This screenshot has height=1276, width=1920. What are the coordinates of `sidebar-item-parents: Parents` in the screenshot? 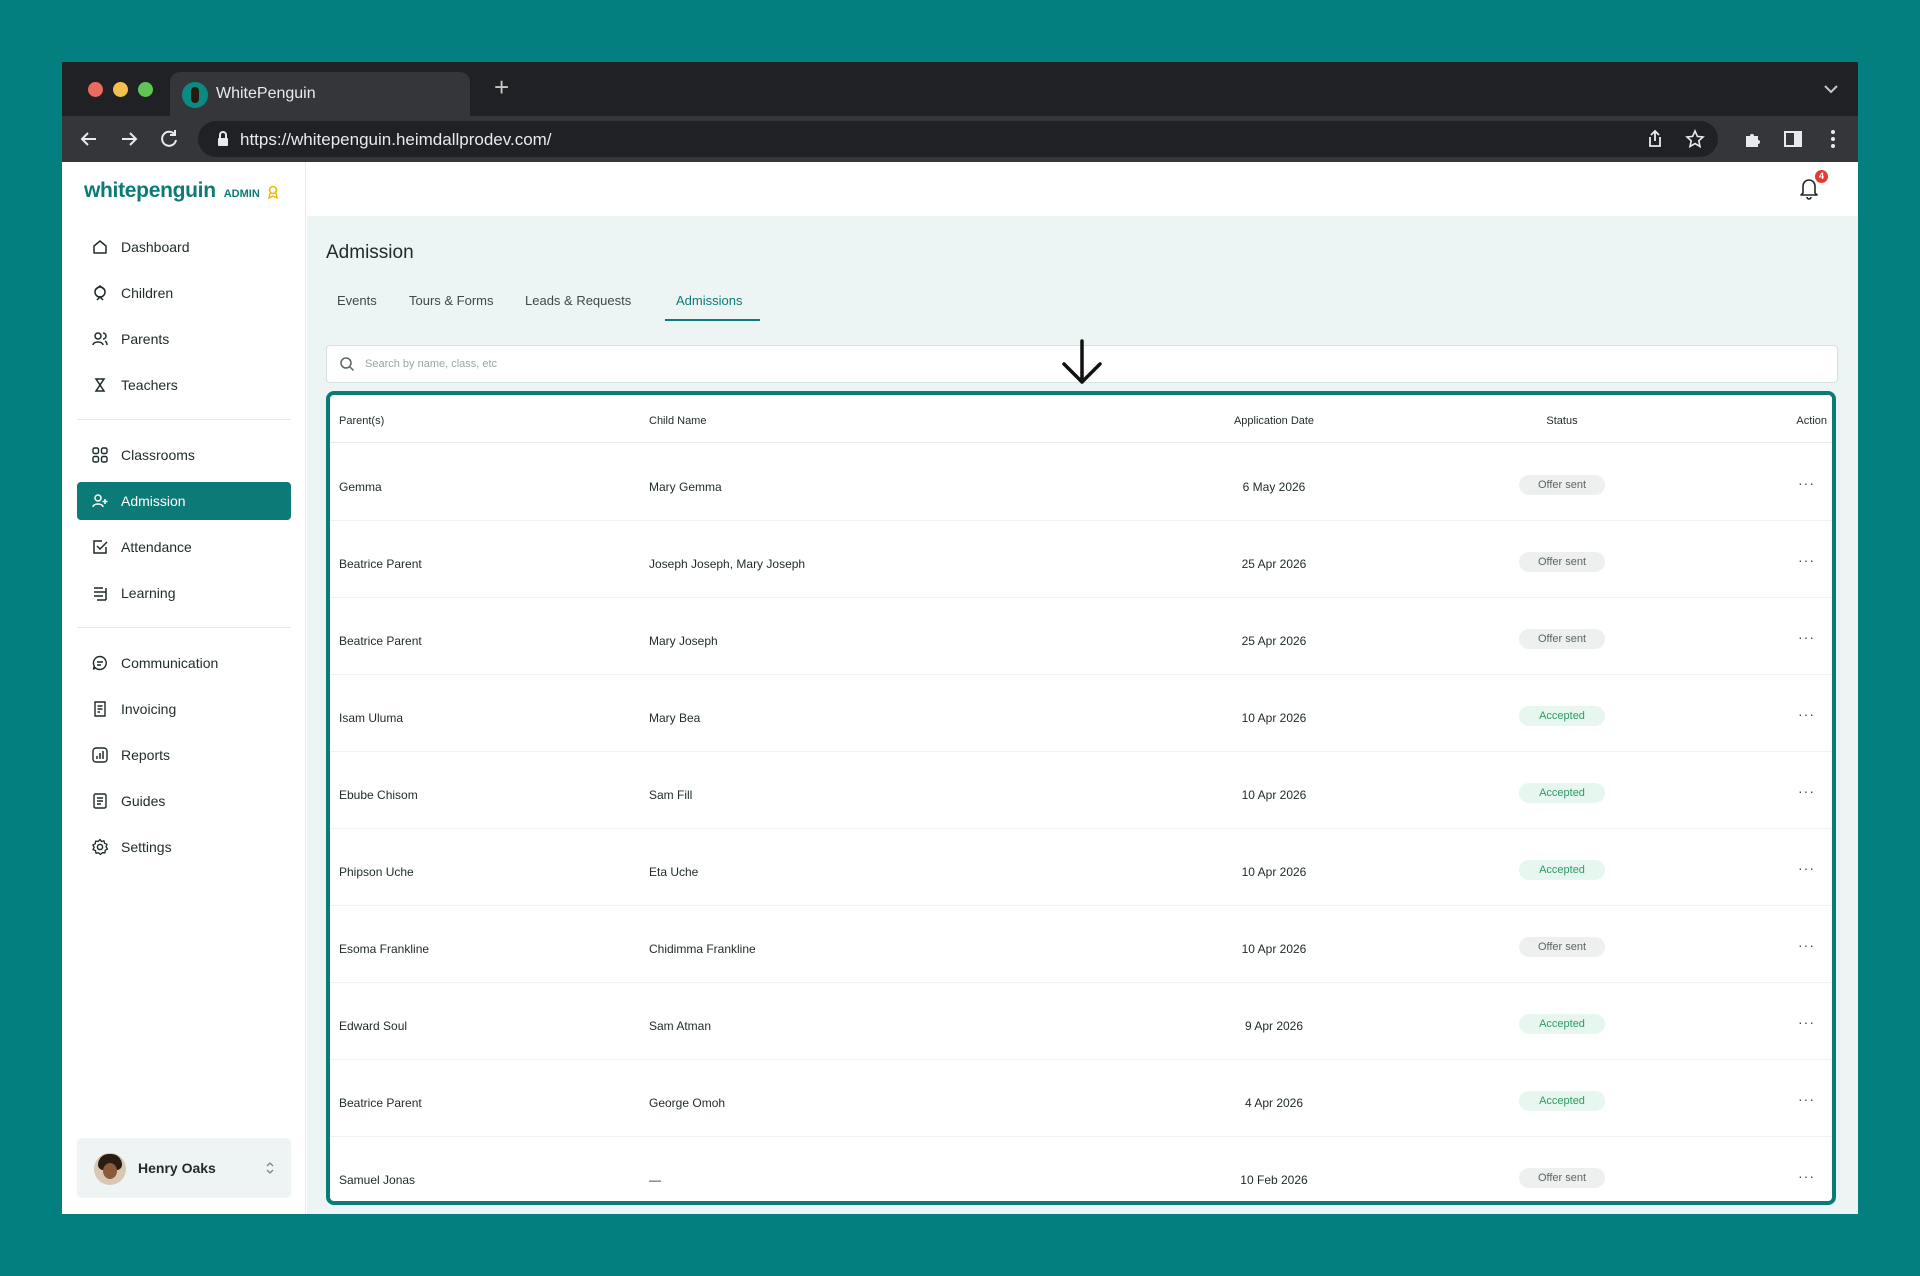 It's located at (184, 339).